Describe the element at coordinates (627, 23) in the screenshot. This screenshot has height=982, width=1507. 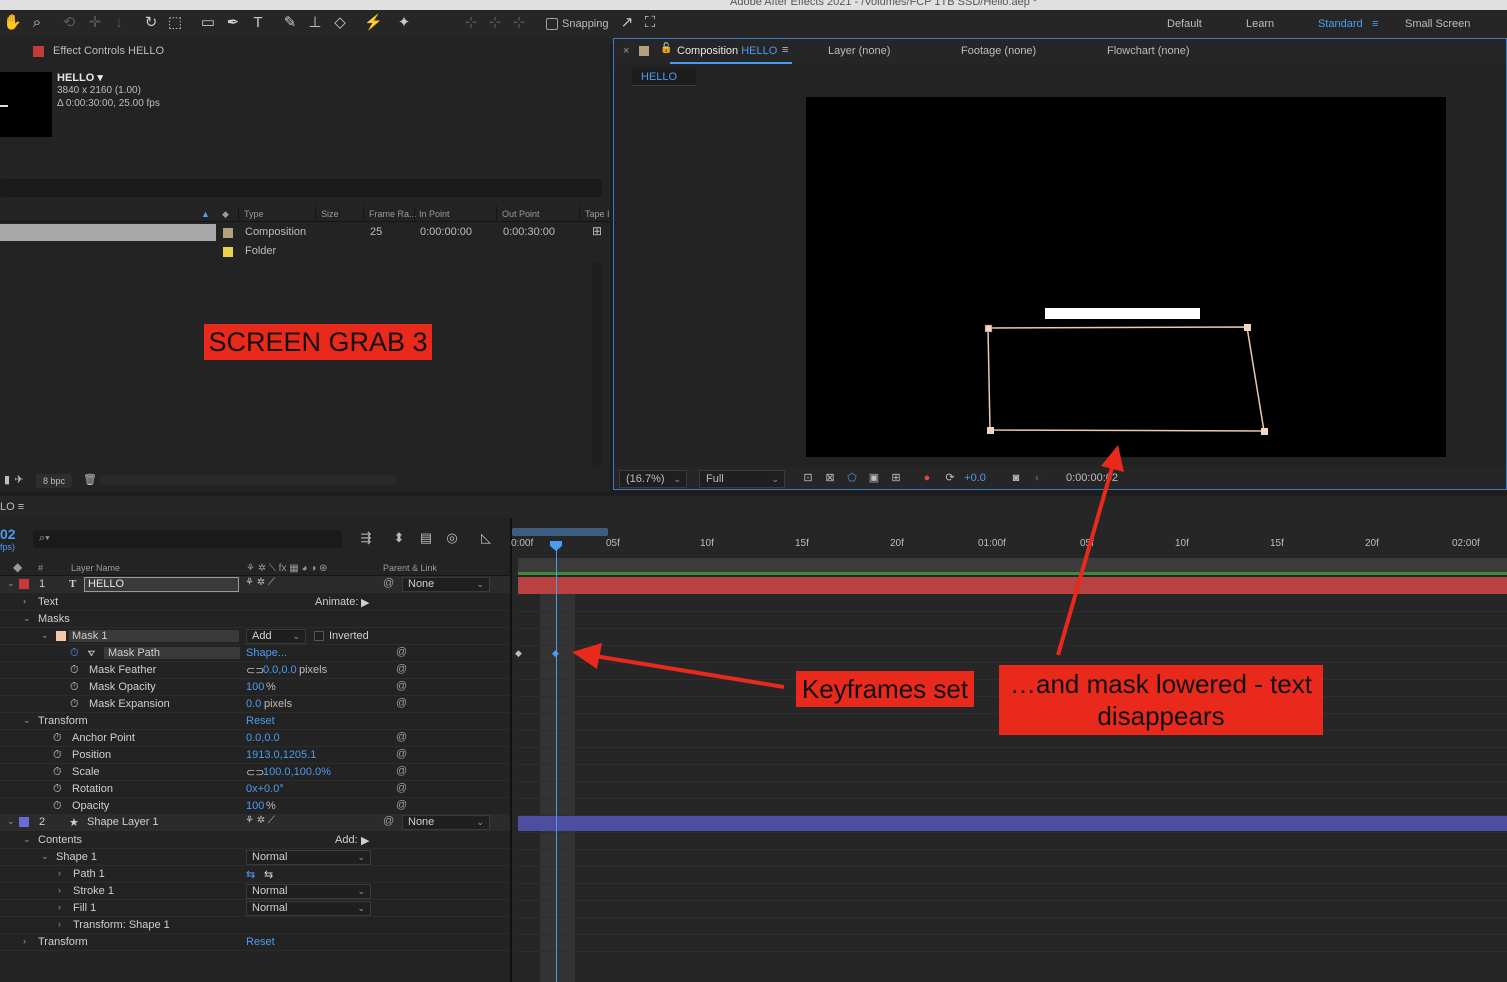
I see `snap-options-icon: ↗` at that location.